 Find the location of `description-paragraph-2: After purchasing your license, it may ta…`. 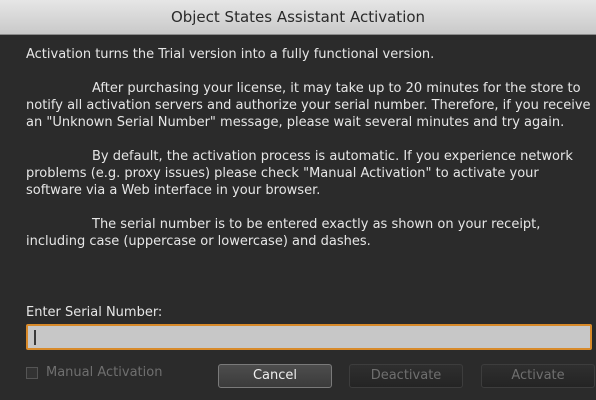

description-paragraph-2: After purchasing your license, it may ta… is located at coordinates (308, 105).